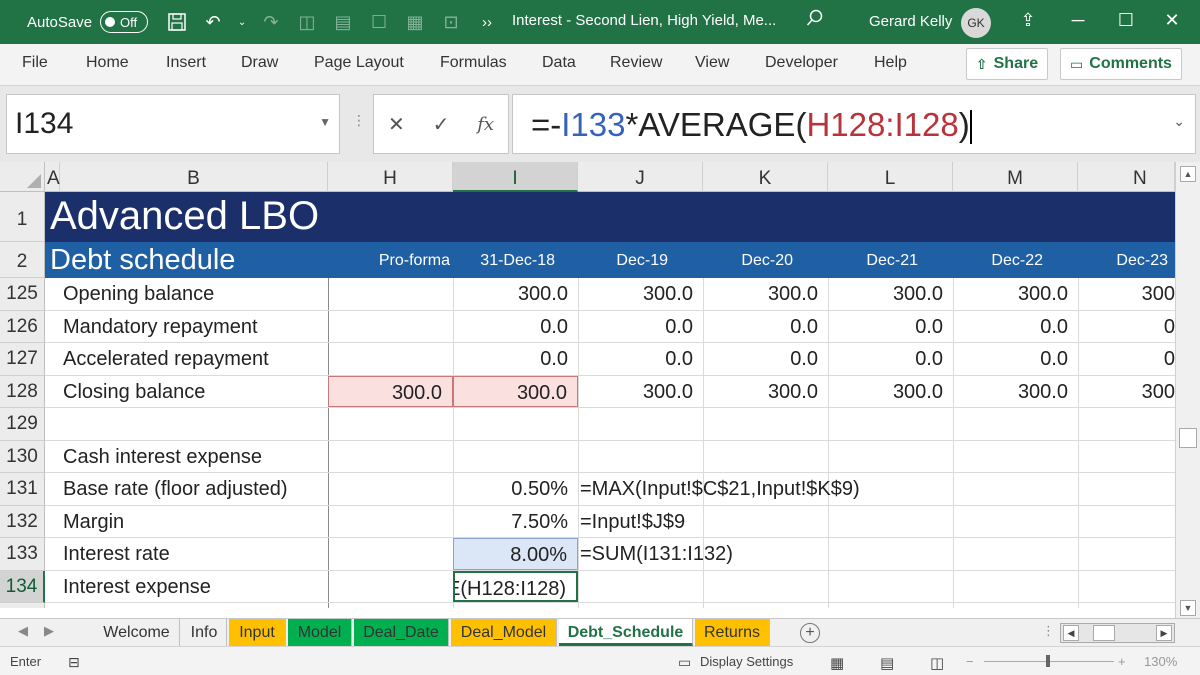  I want to click on tab-page-layout: Page Layout, so click(359, 63).